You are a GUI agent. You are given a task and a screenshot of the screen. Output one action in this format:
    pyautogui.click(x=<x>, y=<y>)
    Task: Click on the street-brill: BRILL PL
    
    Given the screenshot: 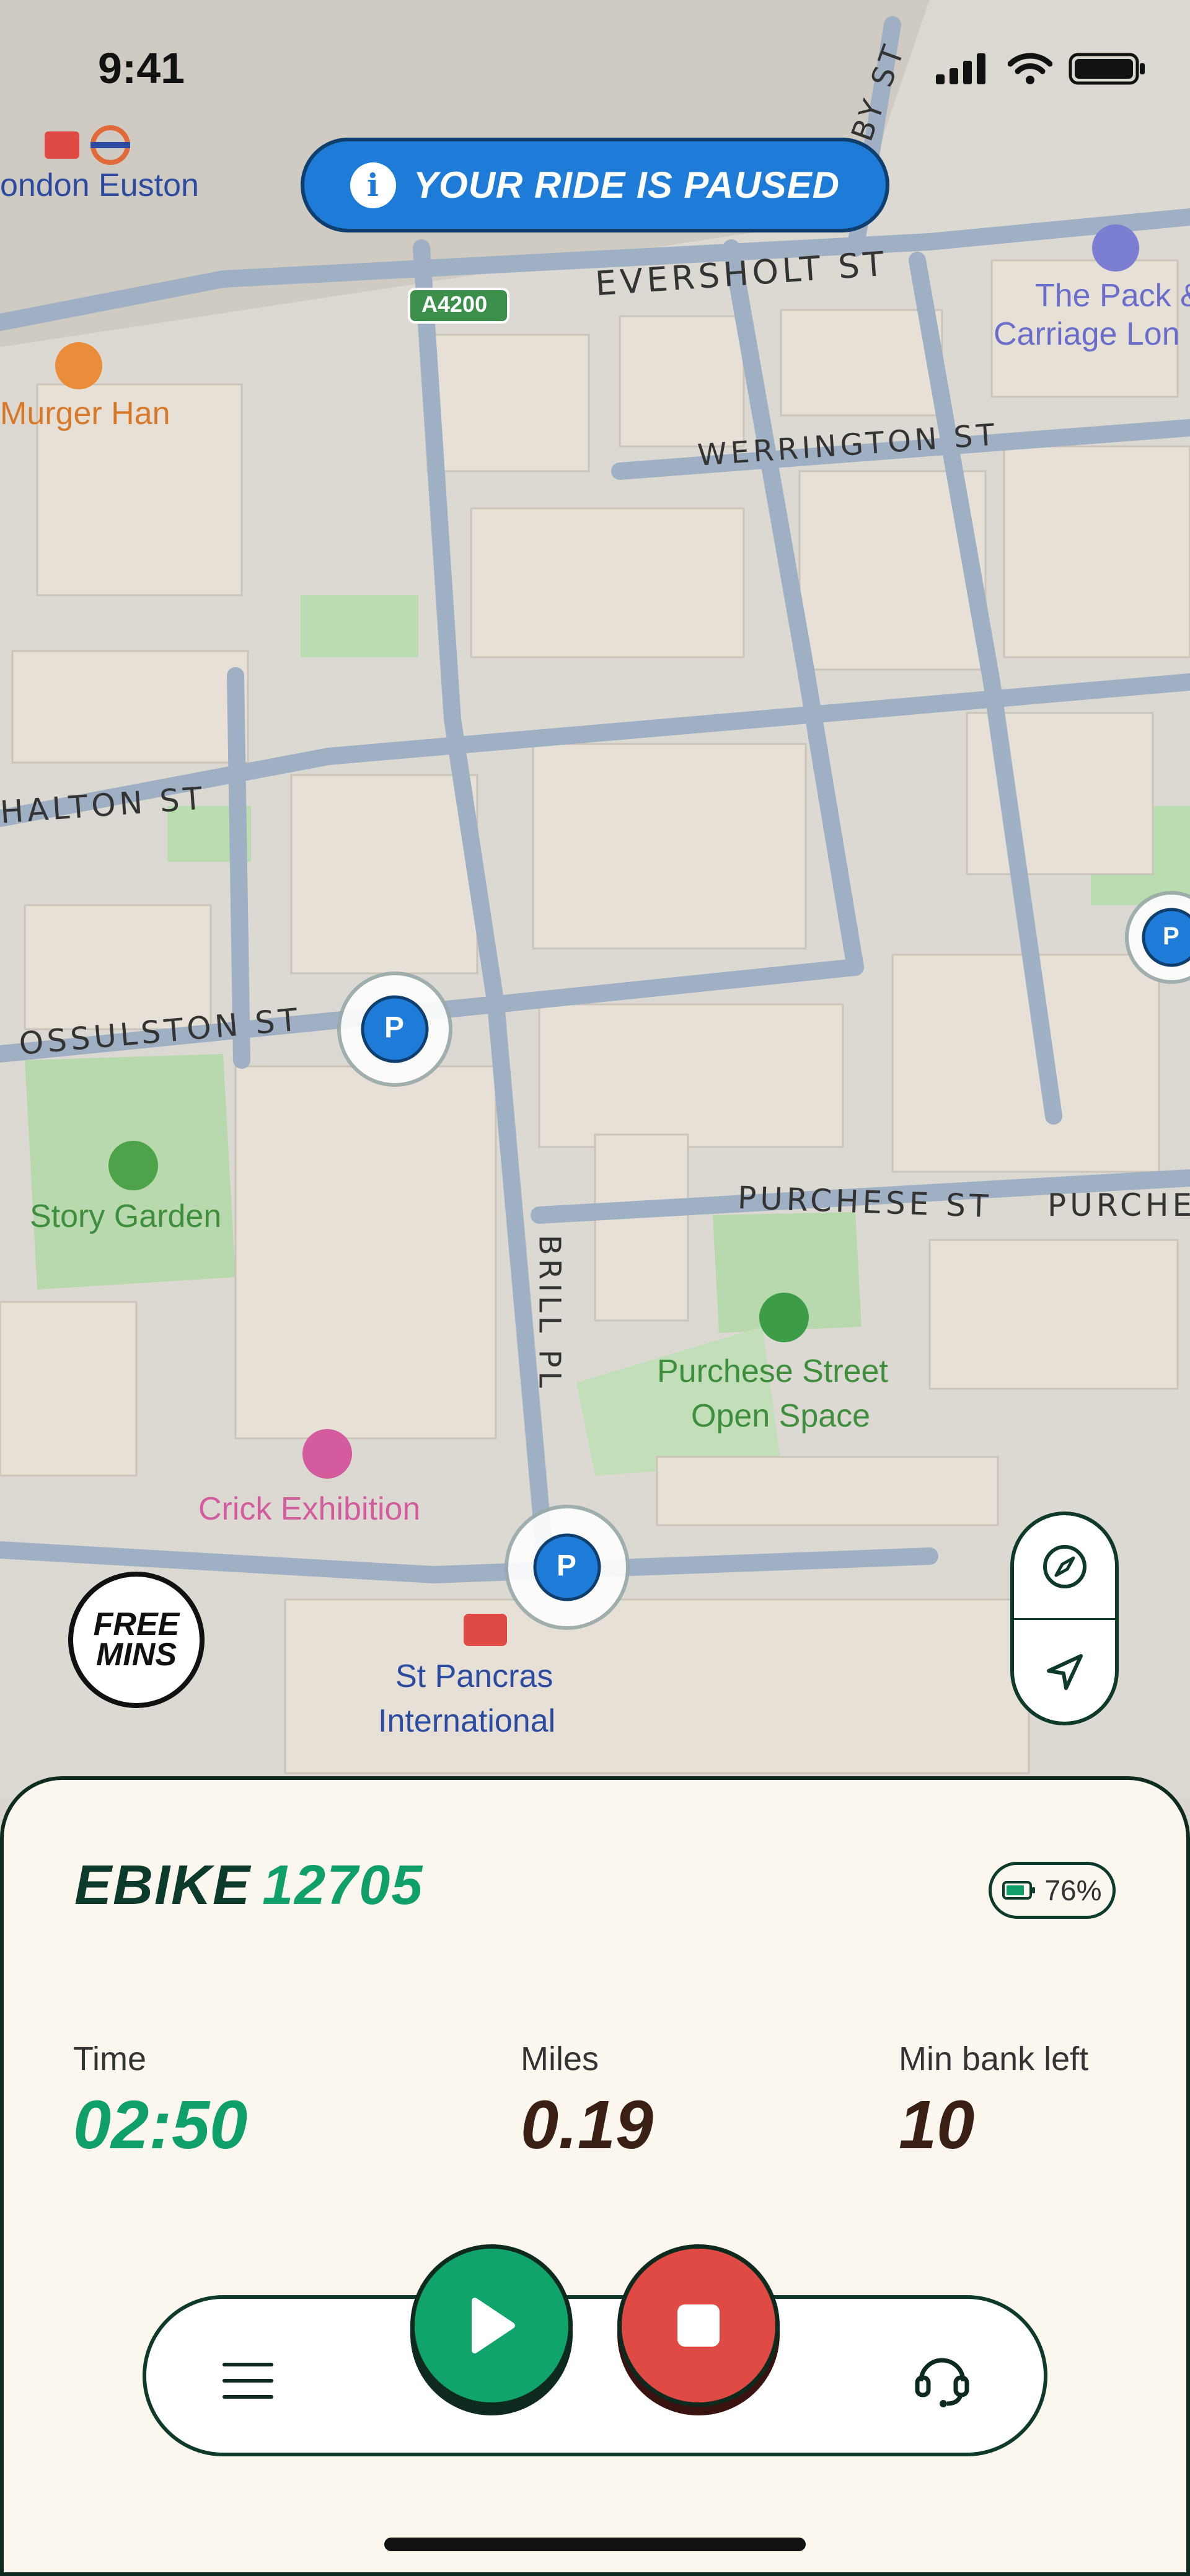 What is the action you would take?
    pyautogui.click(x=549, y=1313)
    